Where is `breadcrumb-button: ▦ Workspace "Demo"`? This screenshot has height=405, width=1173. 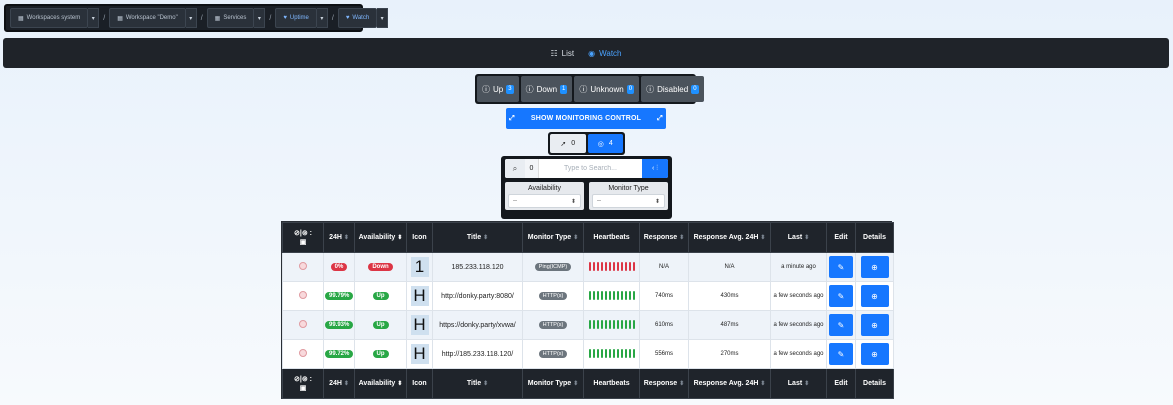 breadcrumb-button: ▦ Workspace "Demo" is located at coordinates (147, 18).